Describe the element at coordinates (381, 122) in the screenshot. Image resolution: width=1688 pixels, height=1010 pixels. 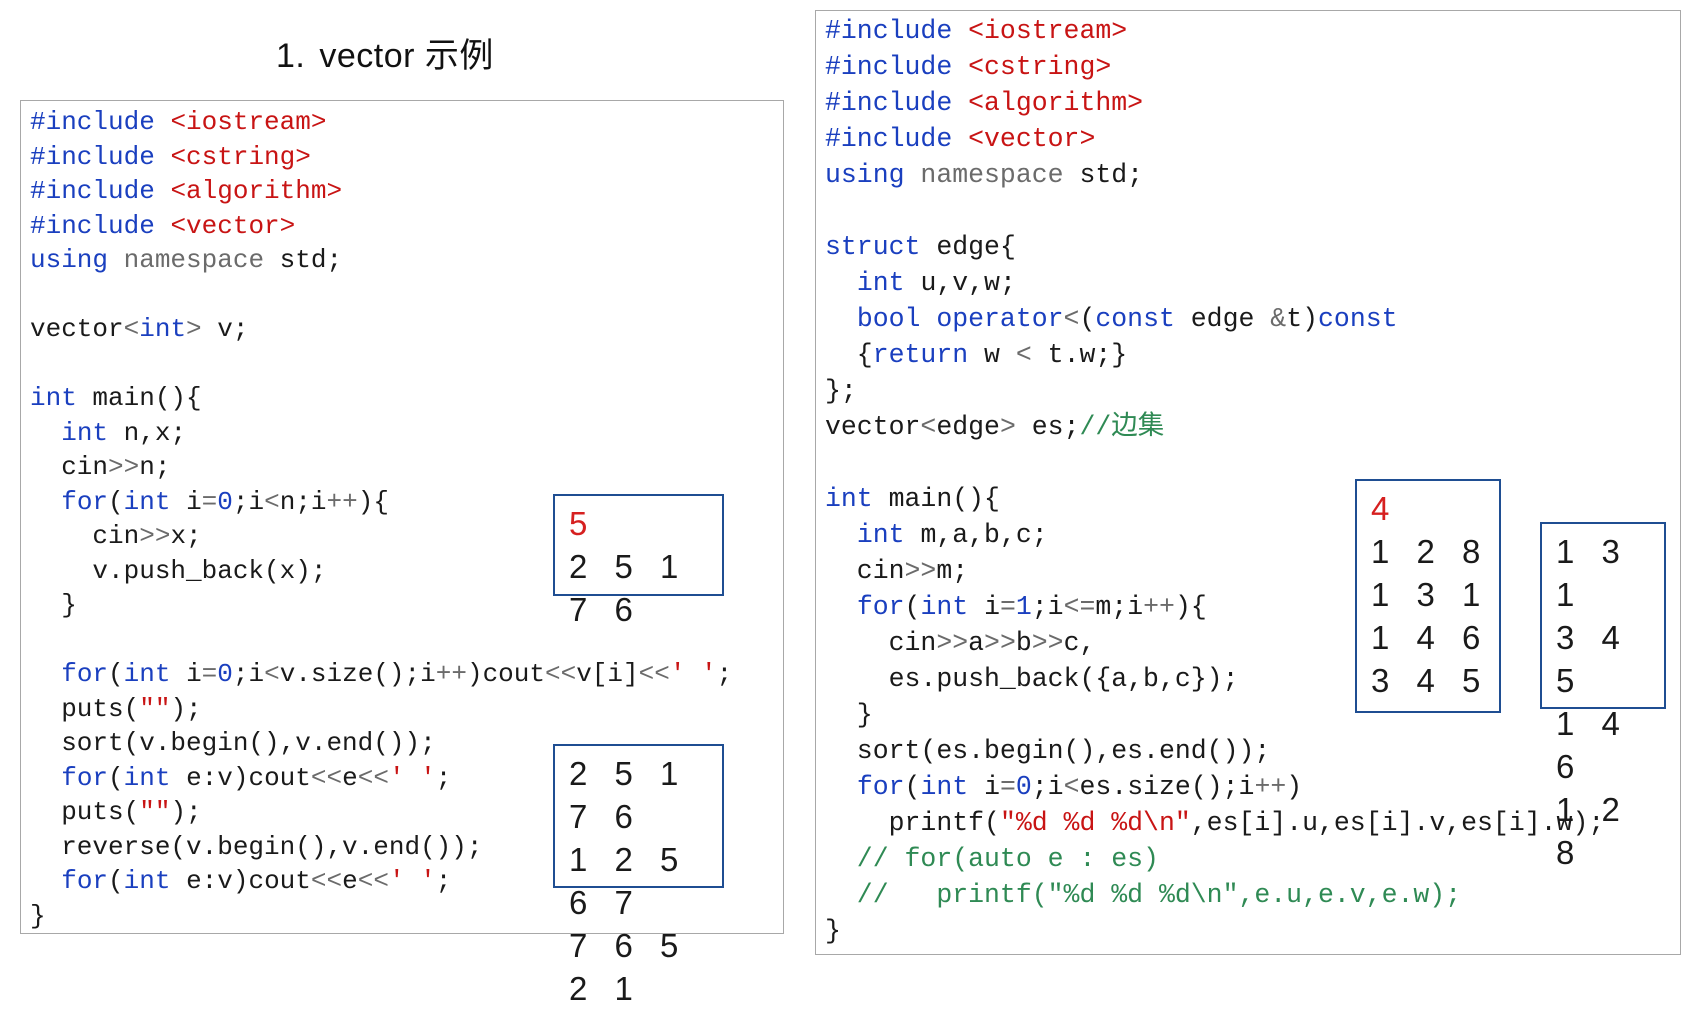
I see `code-line: #include <iostream>` at that location.